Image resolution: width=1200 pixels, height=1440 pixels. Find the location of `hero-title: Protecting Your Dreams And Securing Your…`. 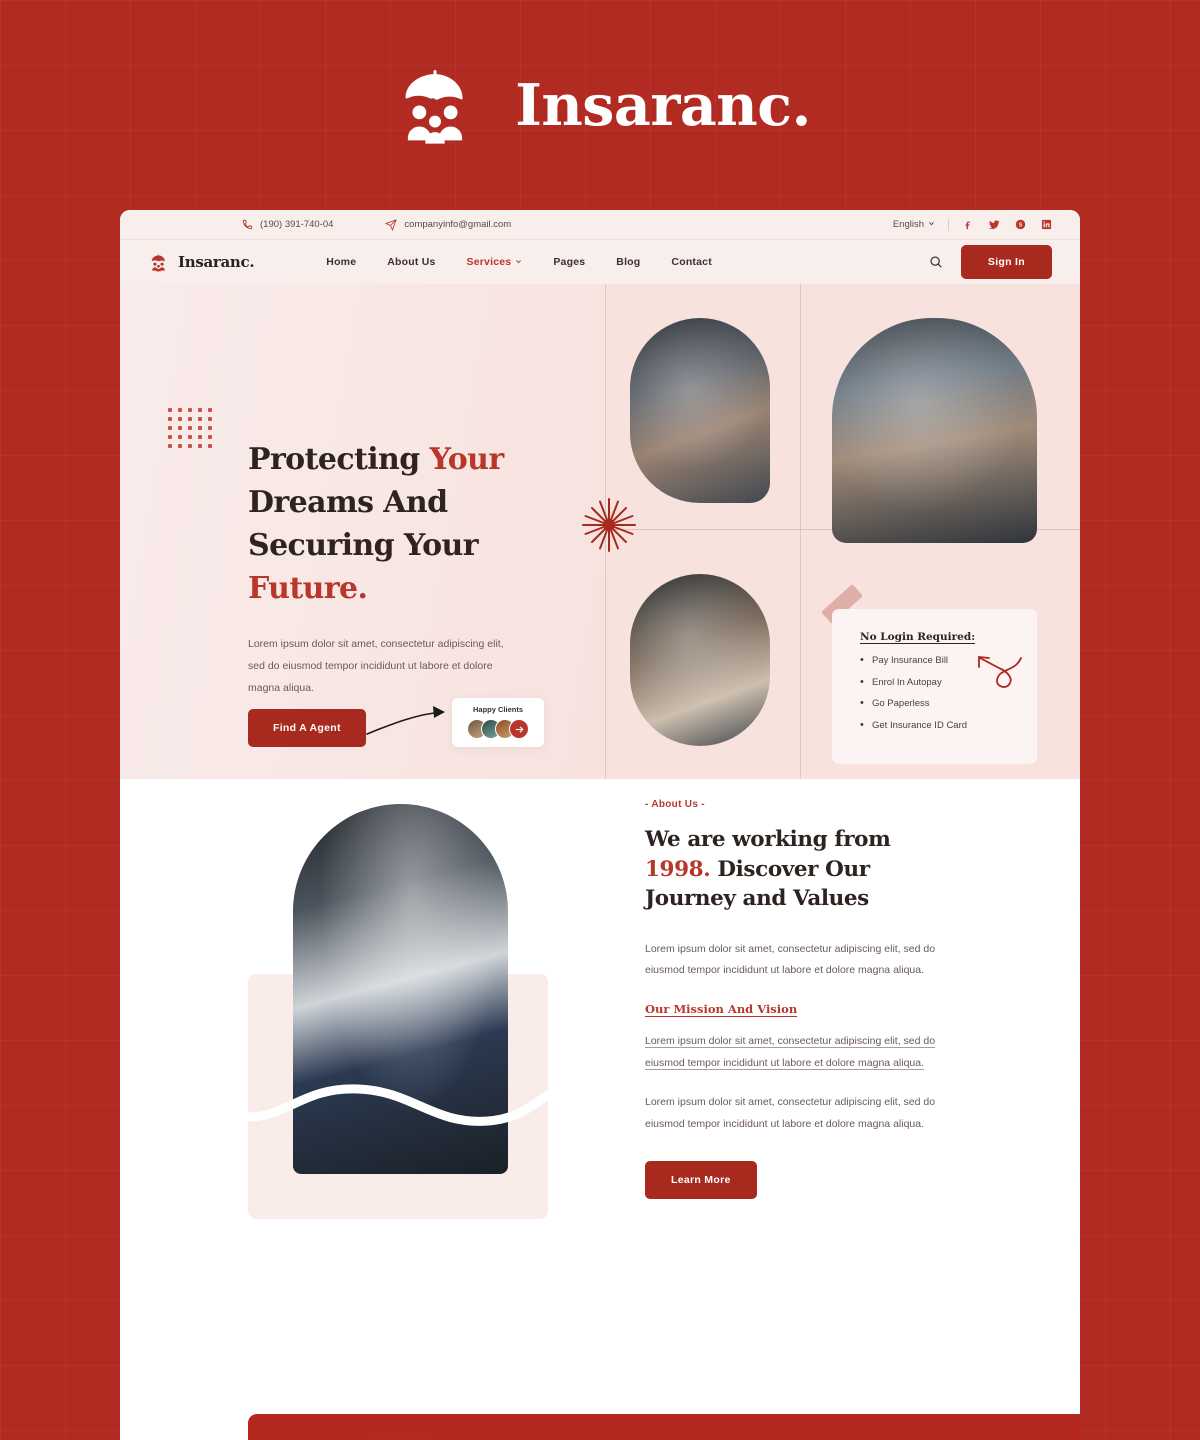

hero-title: Protecting Your Dreams And Securing Your… is located at coordinates (398, 525).